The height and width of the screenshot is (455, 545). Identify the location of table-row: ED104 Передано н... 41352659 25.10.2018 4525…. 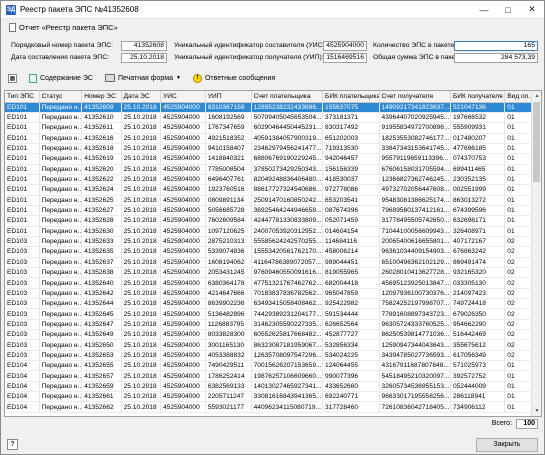
(268, 387).